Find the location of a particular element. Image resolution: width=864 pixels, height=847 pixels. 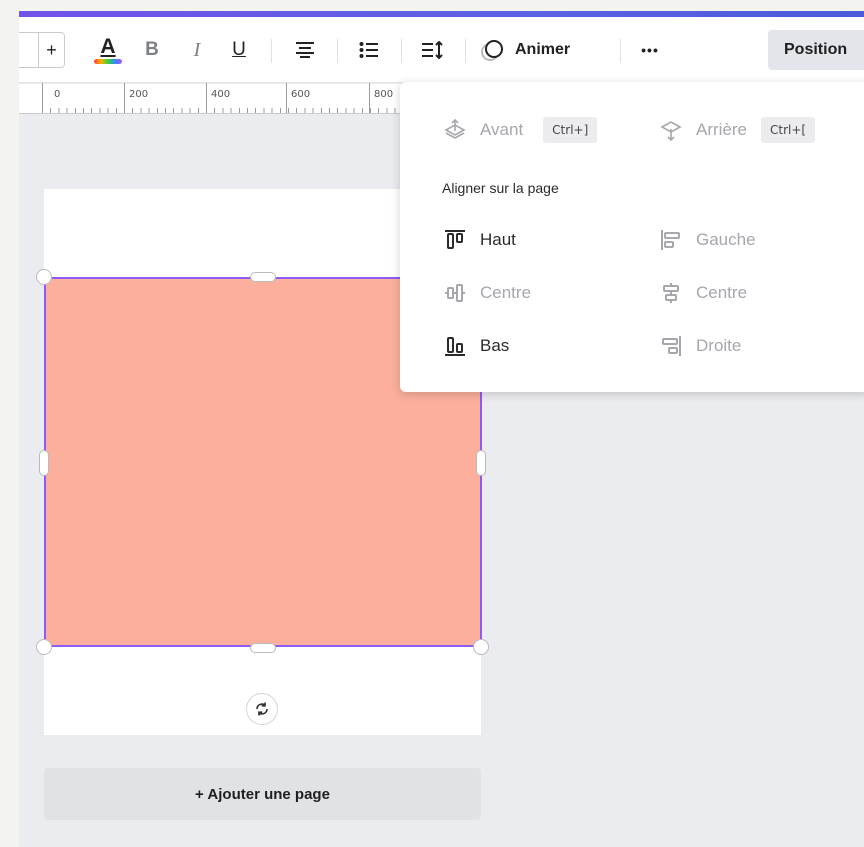

align-center-label: Centre is located at coordinates (722, 292).